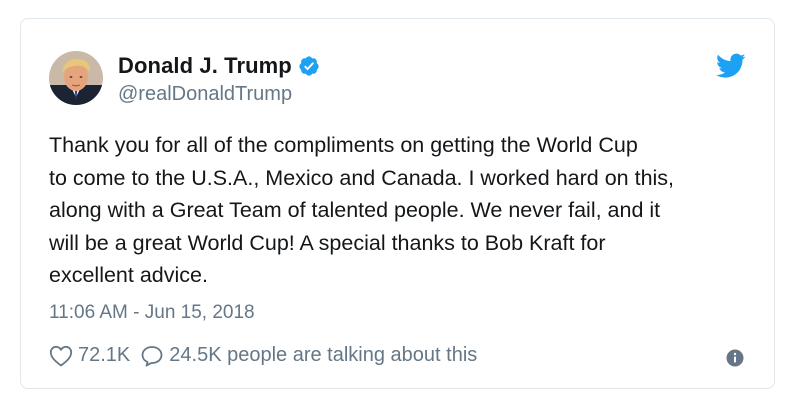 This screenshot has height=409, width=798. I want to click on avatar-image, so click(76, 78).